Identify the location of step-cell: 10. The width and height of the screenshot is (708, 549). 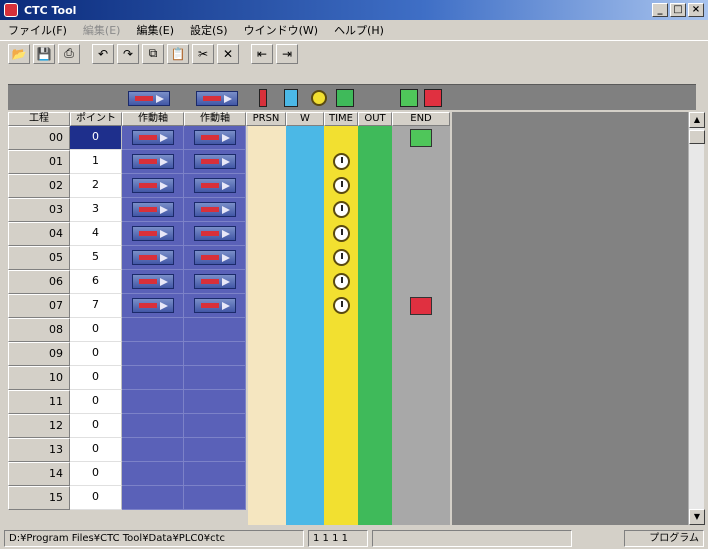
(39, 378).